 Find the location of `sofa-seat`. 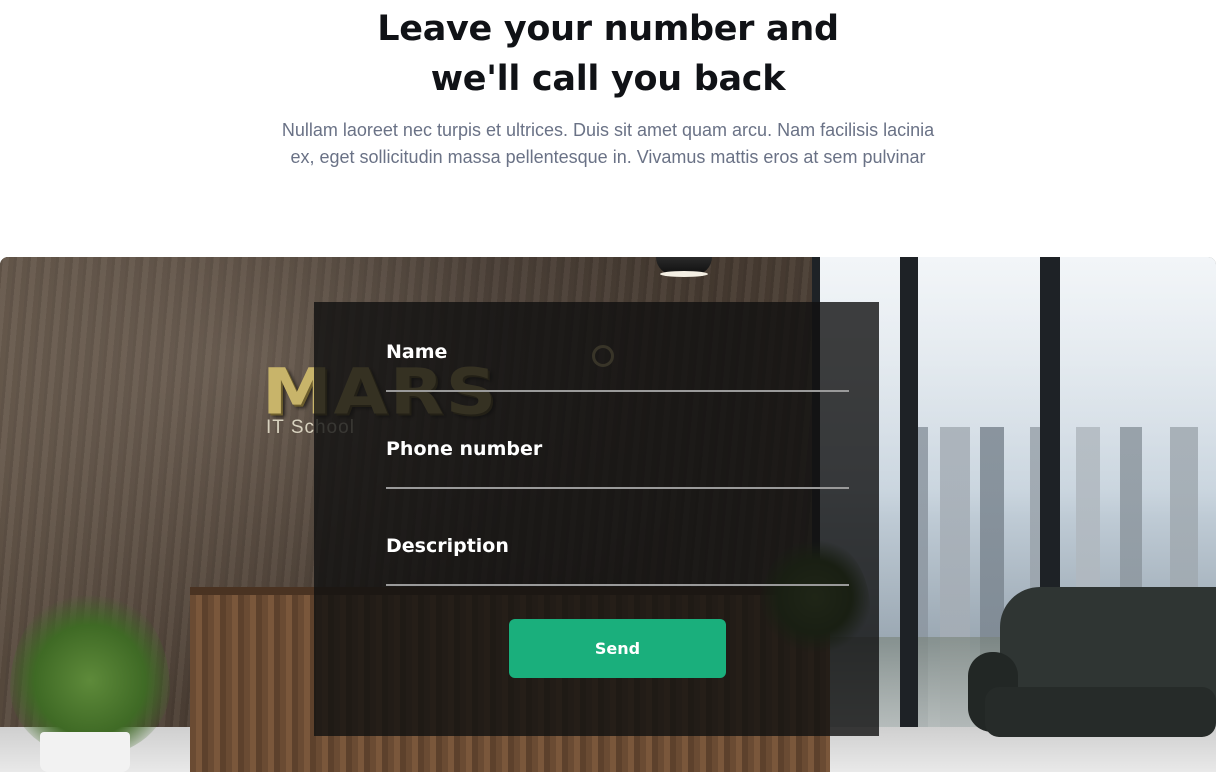

sofa-seat is located at coordinates (1100, 712).